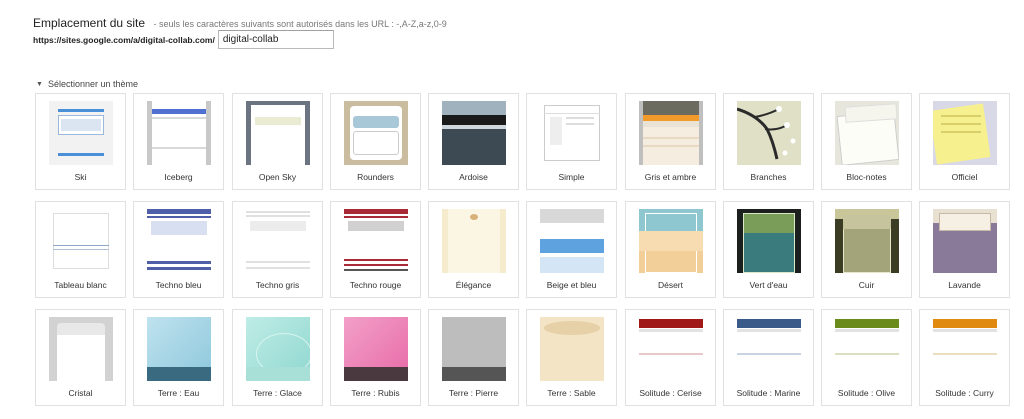 The height and width of the screenshot is (419, 1024). Describe the element at coordinates (866, 393) in the screenshot. I see `theme-name: Solitude : Olive` at that location.